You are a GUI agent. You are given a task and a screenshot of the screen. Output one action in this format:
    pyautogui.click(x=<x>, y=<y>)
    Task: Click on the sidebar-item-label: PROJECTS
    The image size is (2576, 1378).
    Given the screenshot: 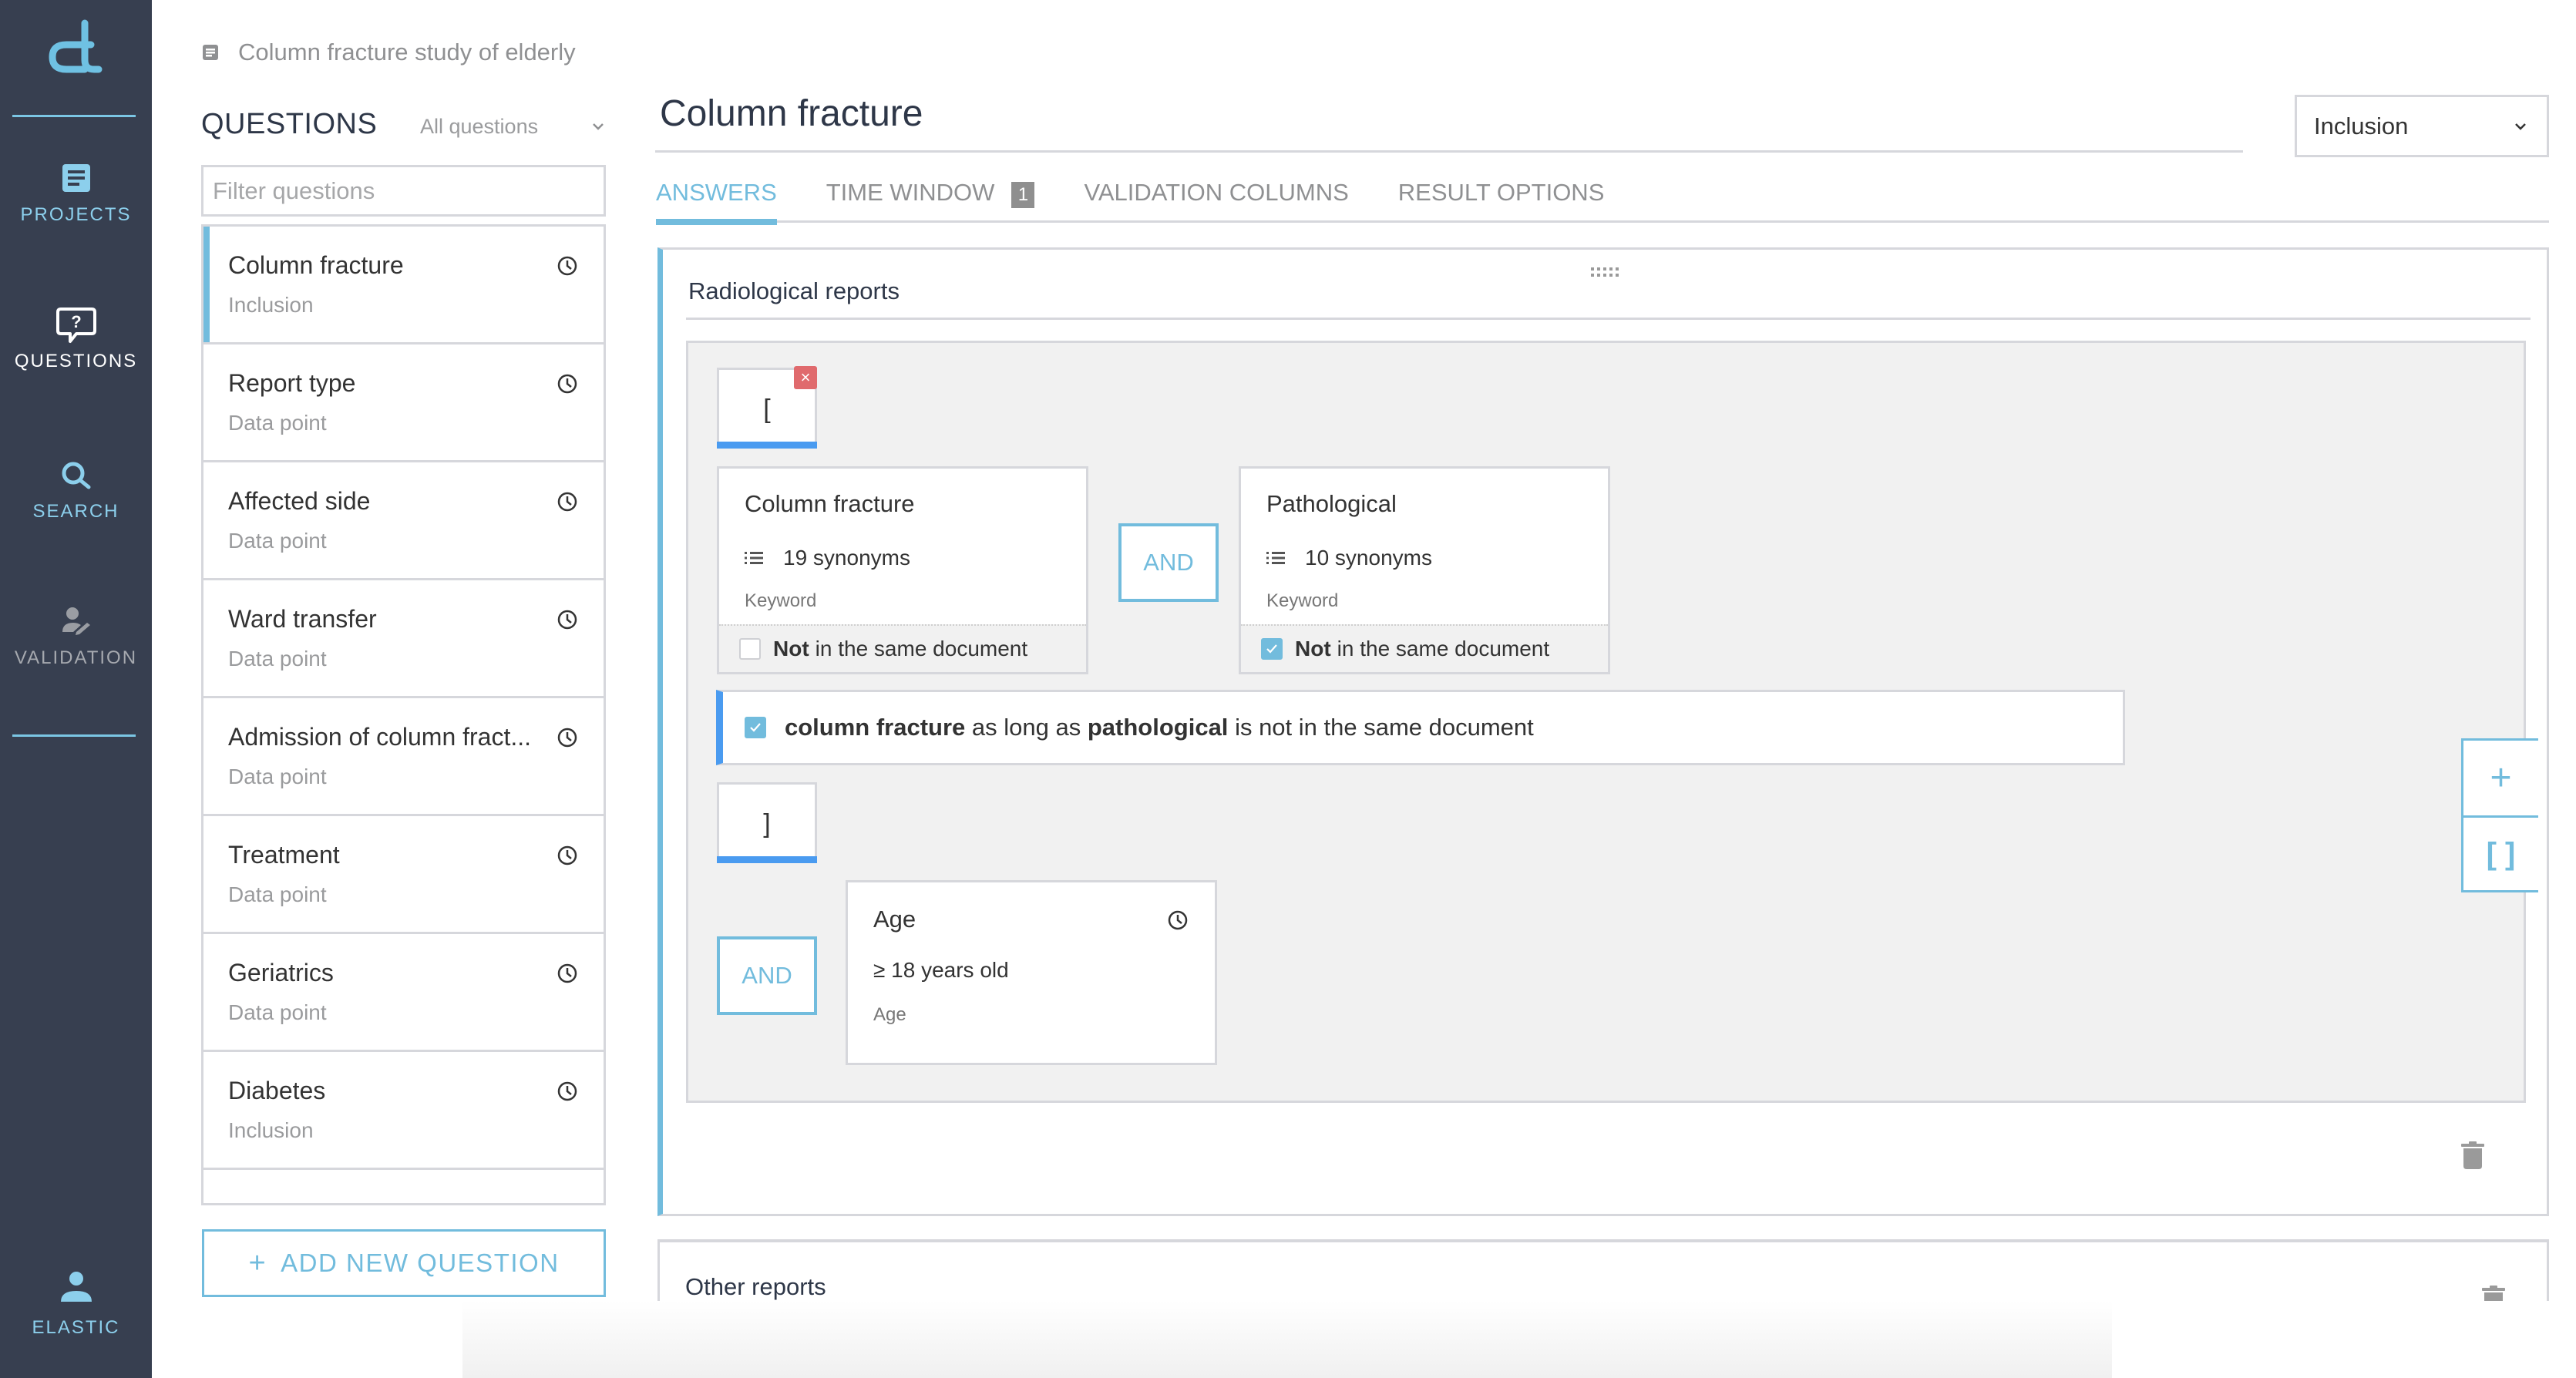 What is the action you would take?
    pyautogui.click(x=76, y=214)
    